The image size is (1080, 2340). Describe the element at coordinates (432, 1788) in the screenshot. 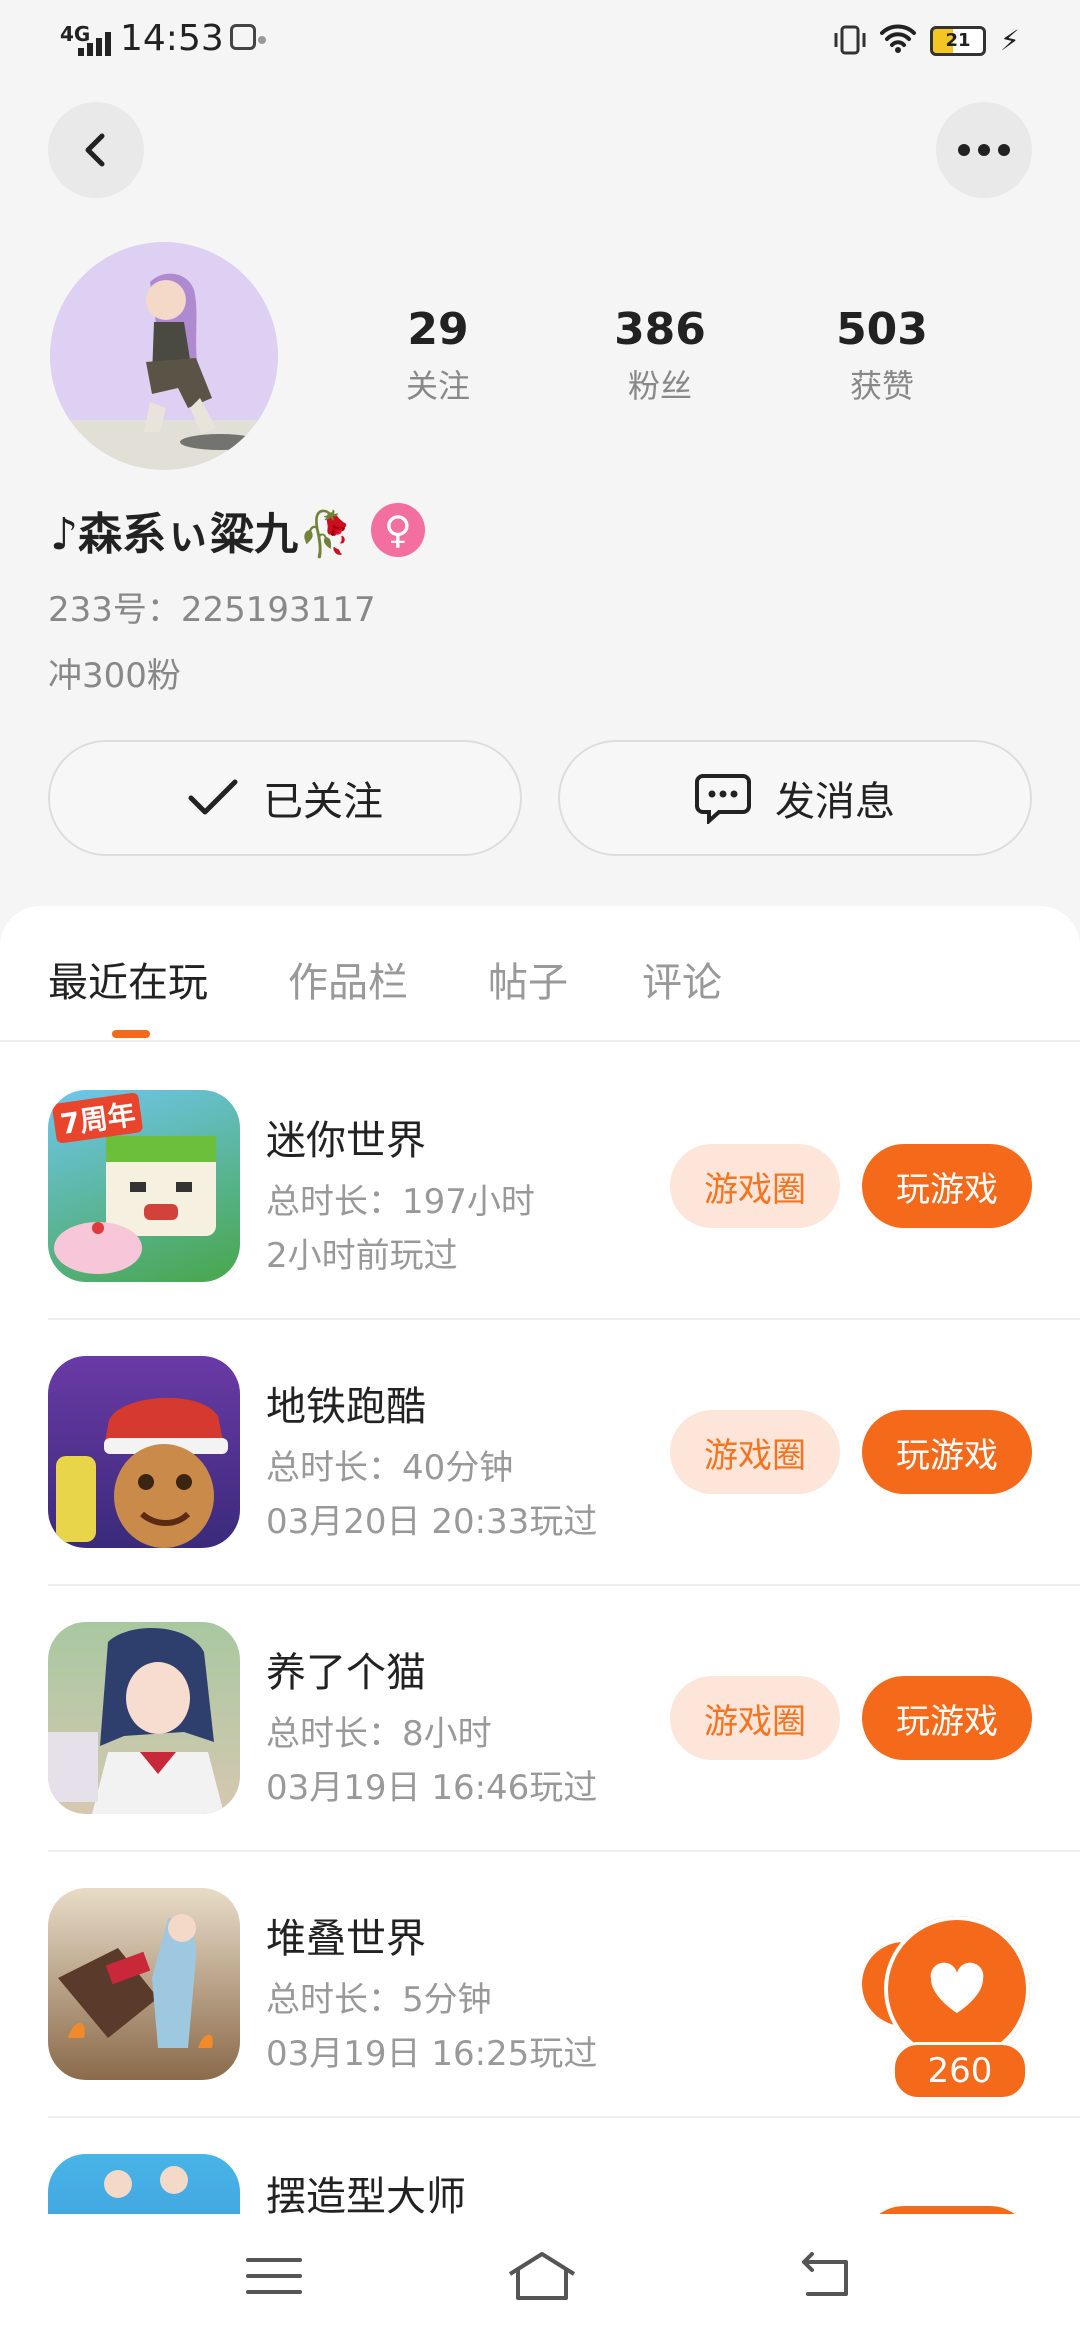

I see `game-last-played: 03月19日 16:46玩过` at that location.